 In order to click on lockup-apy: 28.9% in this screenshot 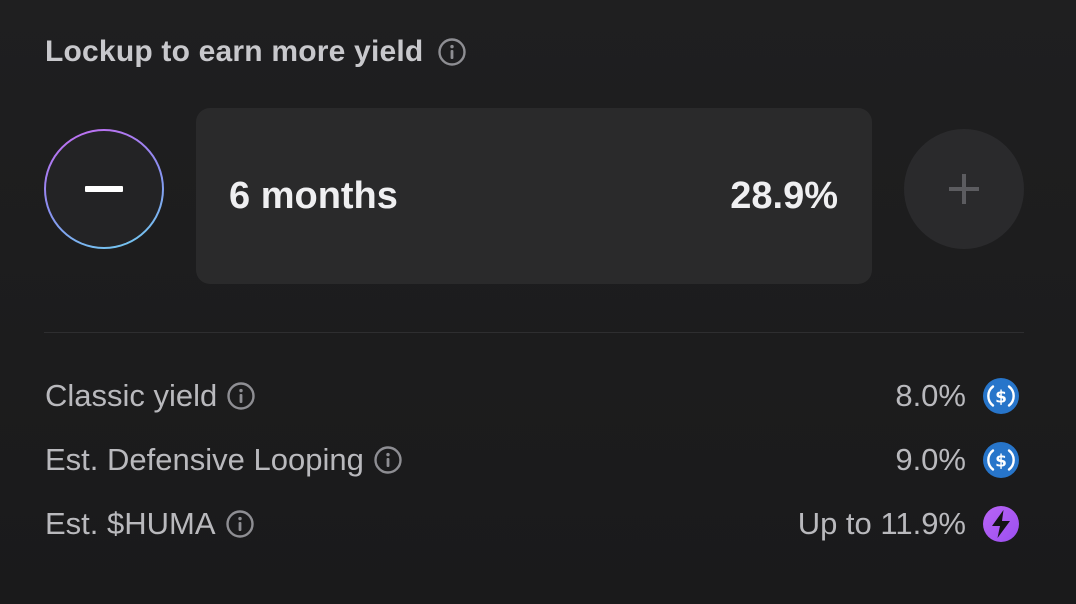, I will do `click(784, 195)`.